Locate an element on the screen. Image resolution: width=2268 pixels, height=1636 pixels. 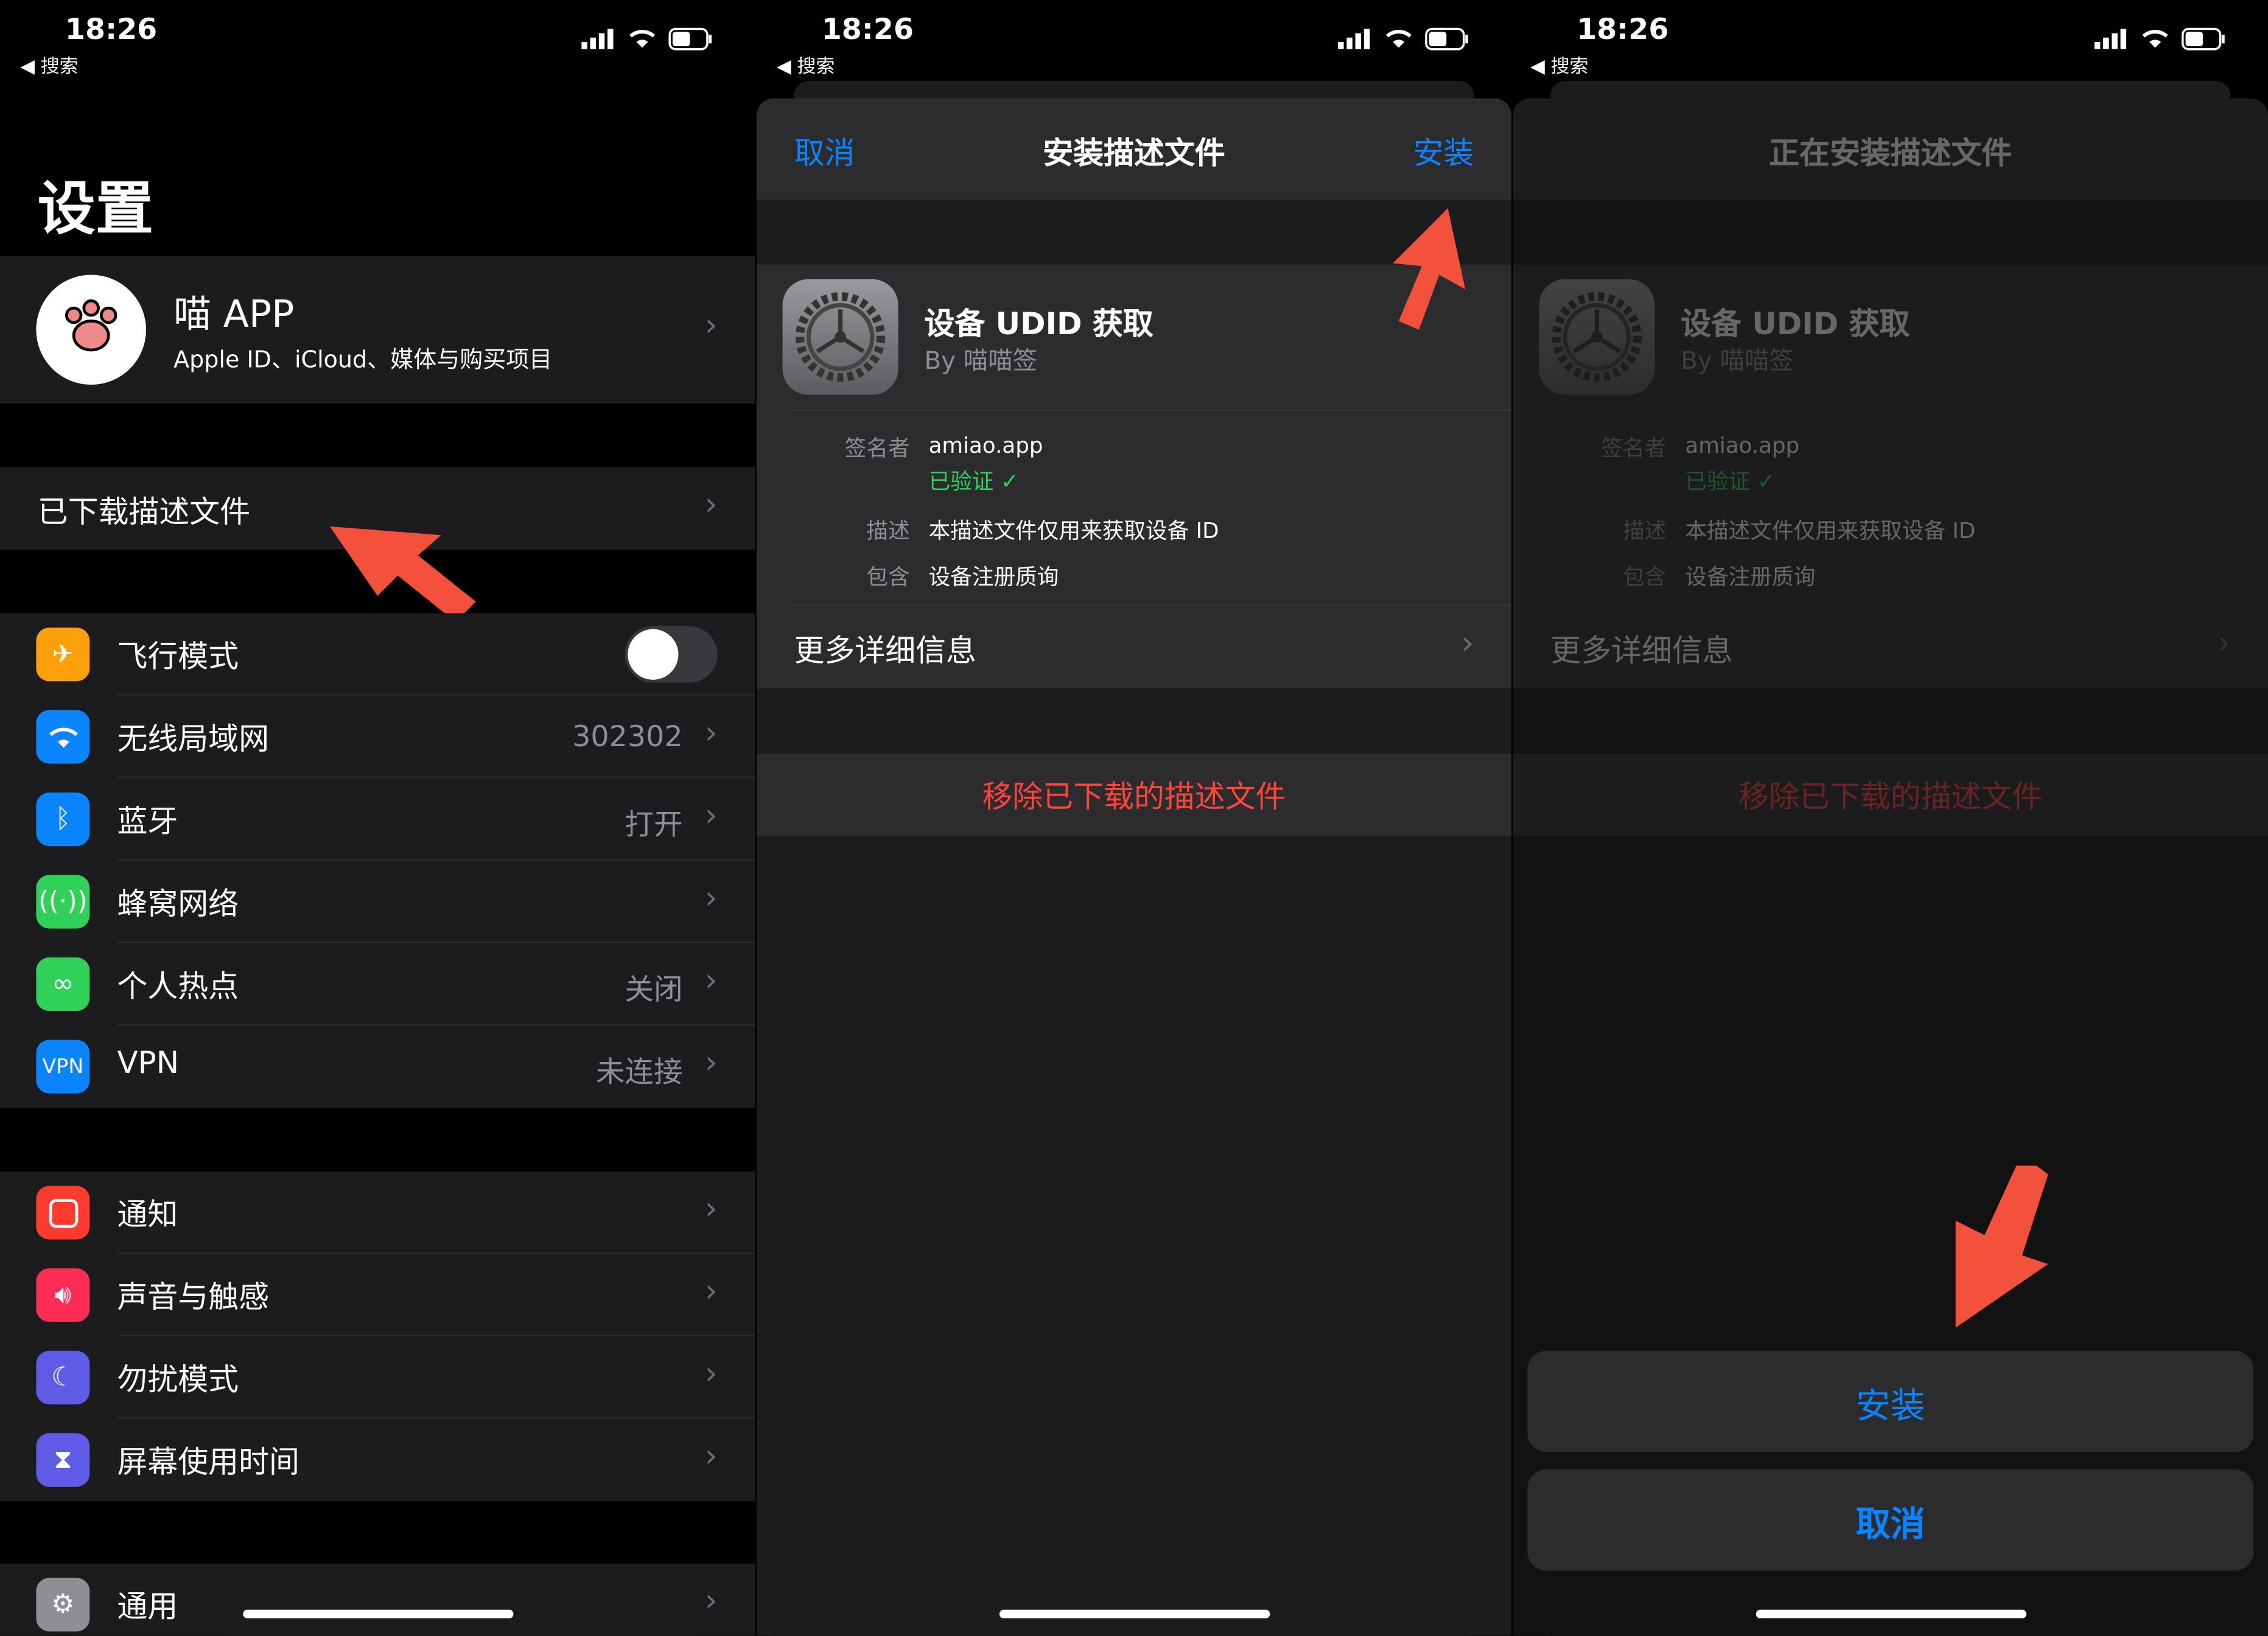
description-label: 描述 is located at coordinates (888, 530).